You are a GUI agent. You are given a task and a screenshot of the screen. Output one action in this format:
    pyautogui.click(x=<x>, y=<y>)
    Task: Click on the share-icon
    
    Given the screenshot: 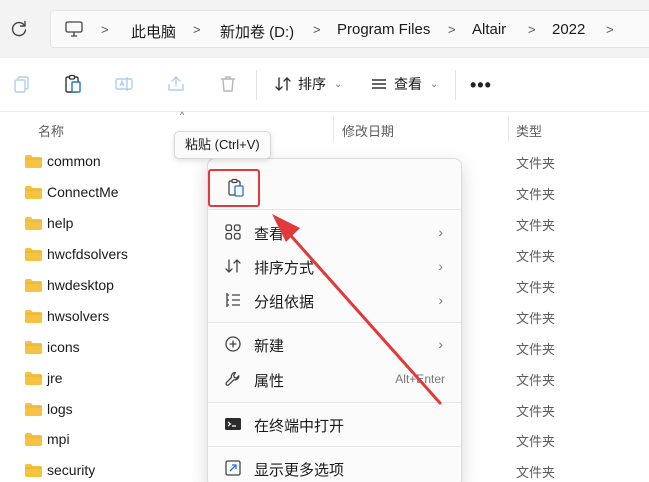 What is the action you would take?
    pyautogui.click(x=176, y=84)
    